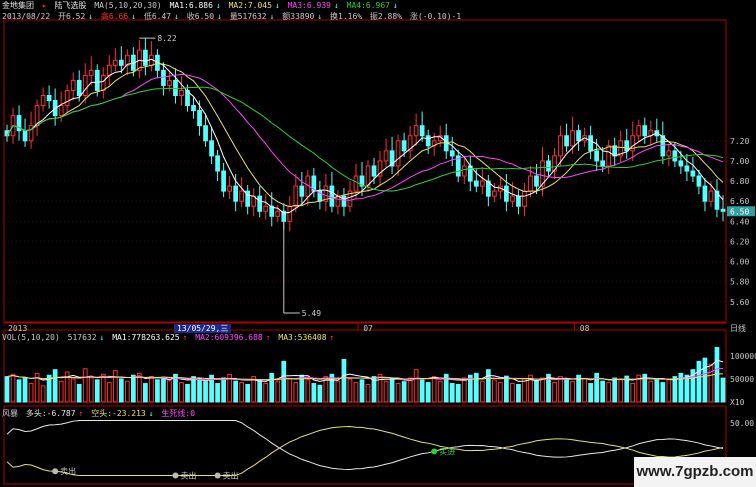 Image resolution: width=756 pixels, height=487 pixels. I want to click on amplitude-value: 振2.88%, so click(386, 16).